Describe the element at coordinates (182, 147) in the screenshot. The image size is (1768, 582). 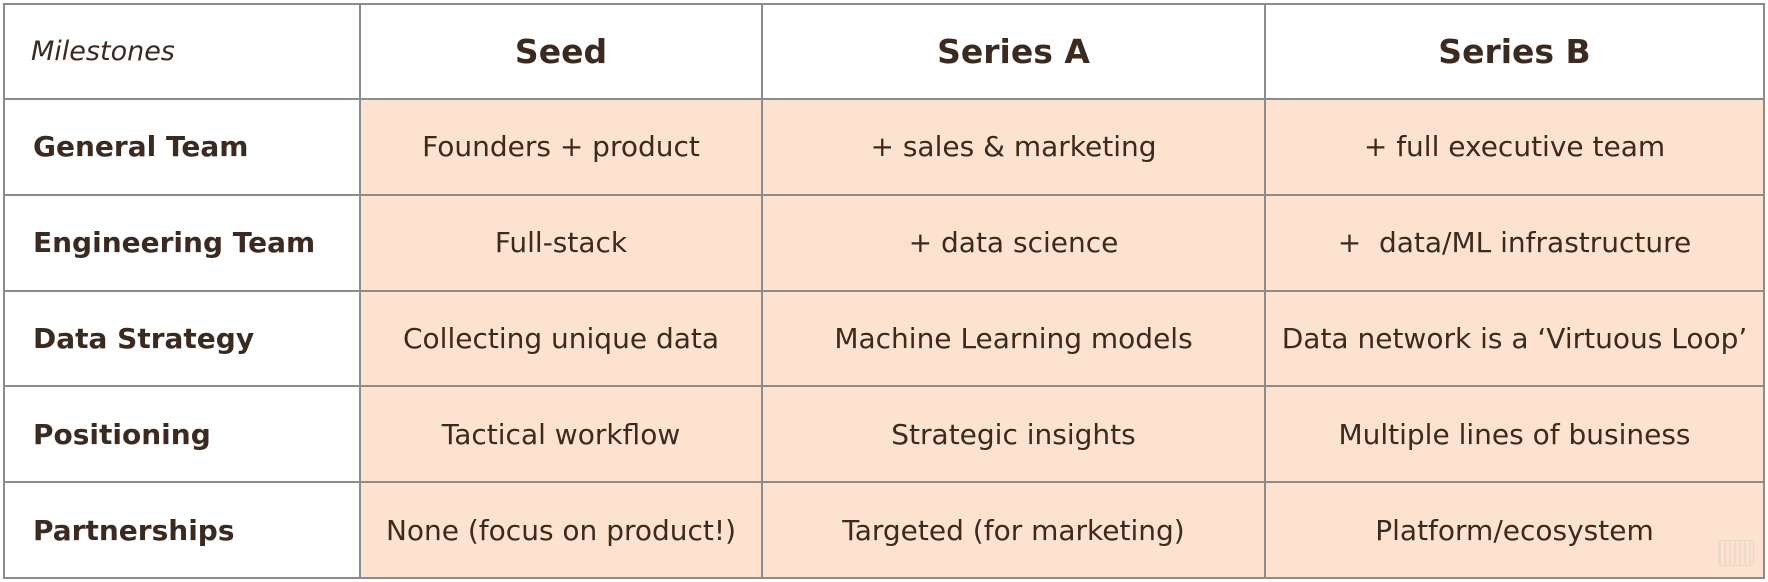
I see `row-label-general-team: General Team` at that location.